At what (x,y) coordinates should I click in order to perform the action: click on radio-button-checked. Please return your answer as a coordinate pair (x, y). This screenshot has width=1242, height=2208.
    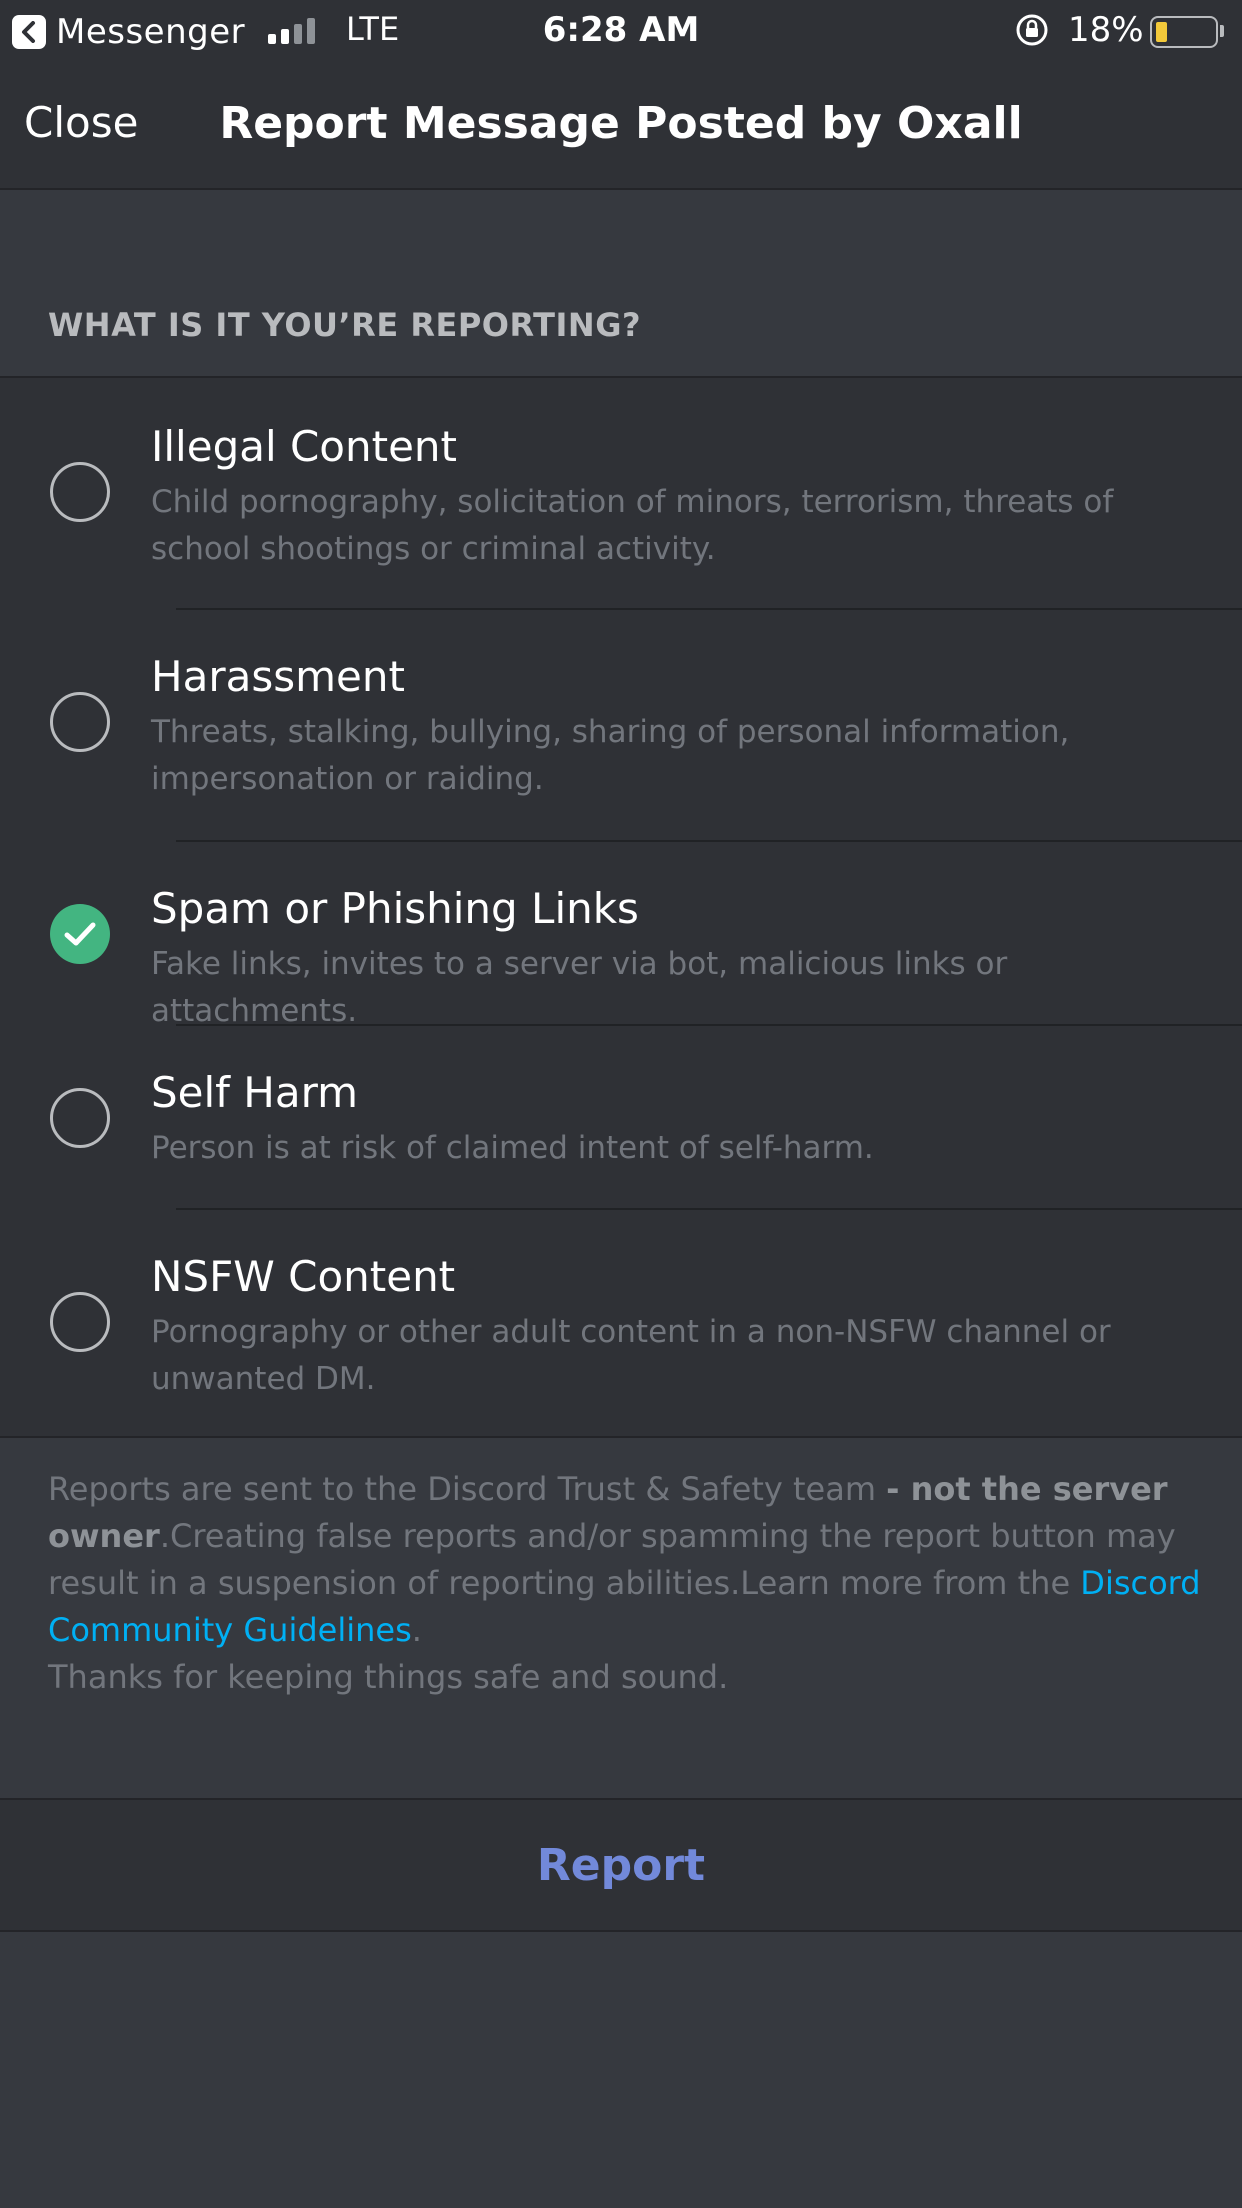
    Looking at the image, I should click on (80, 934).